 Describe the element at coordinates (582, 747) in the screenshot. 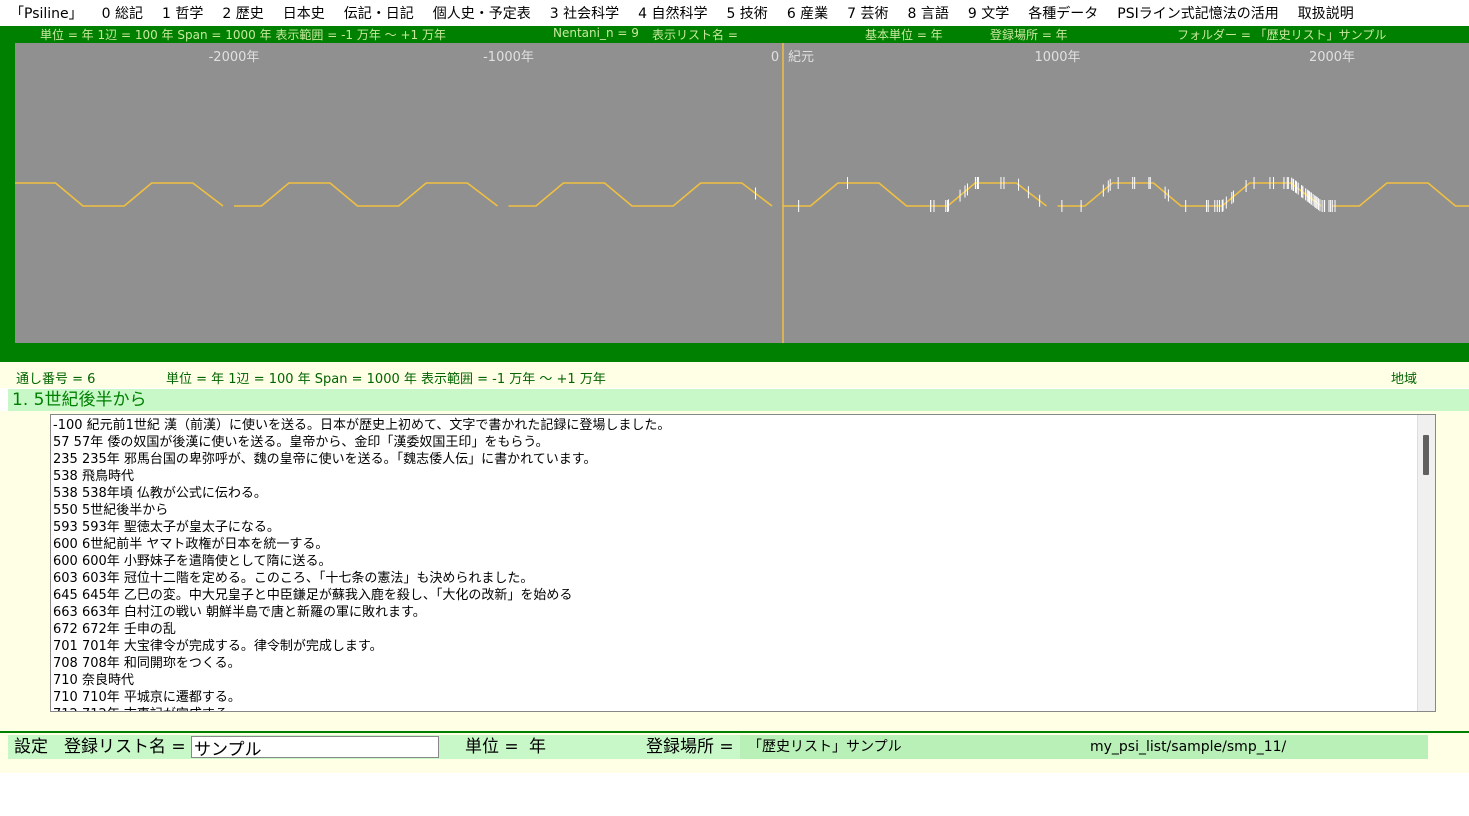

I see `unit-value: 年` at that location.